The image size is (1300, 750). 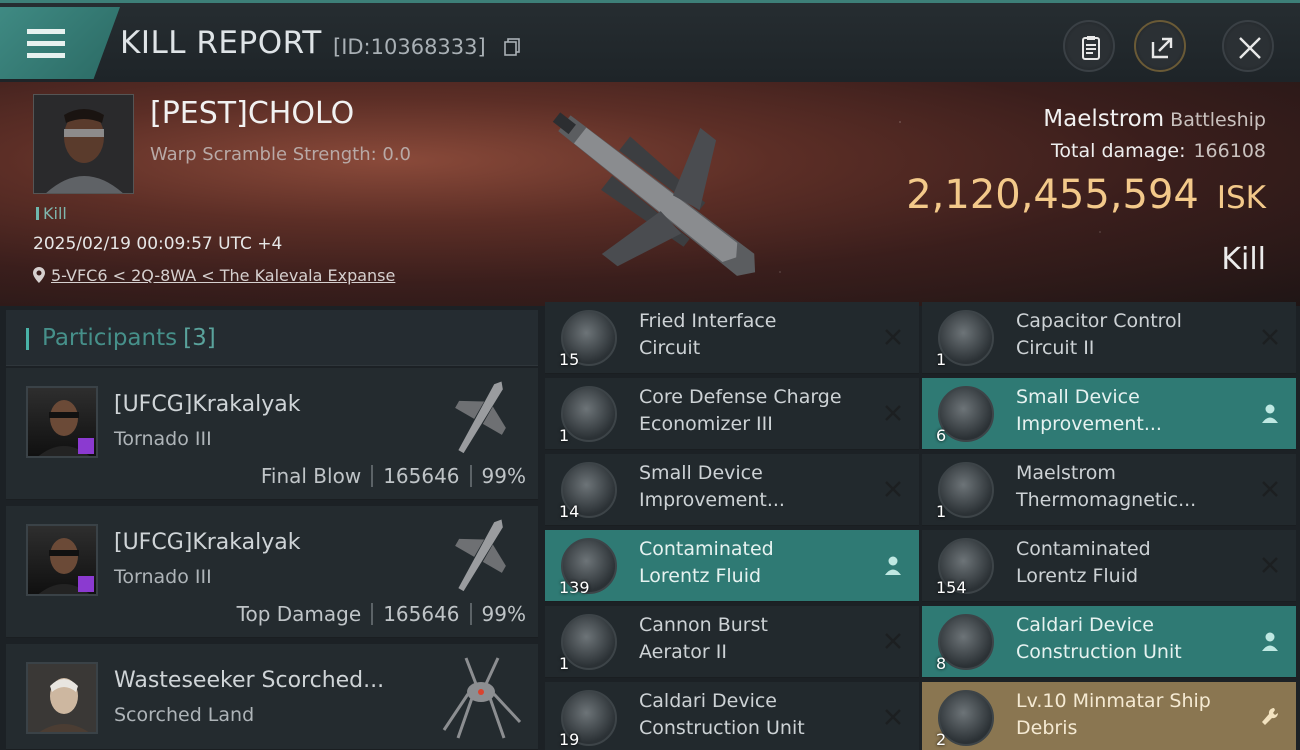 What do you see at coordinates (569, 739) in the screenshot?
I see `item-quantity: 19` at bounding box center [569, 739].